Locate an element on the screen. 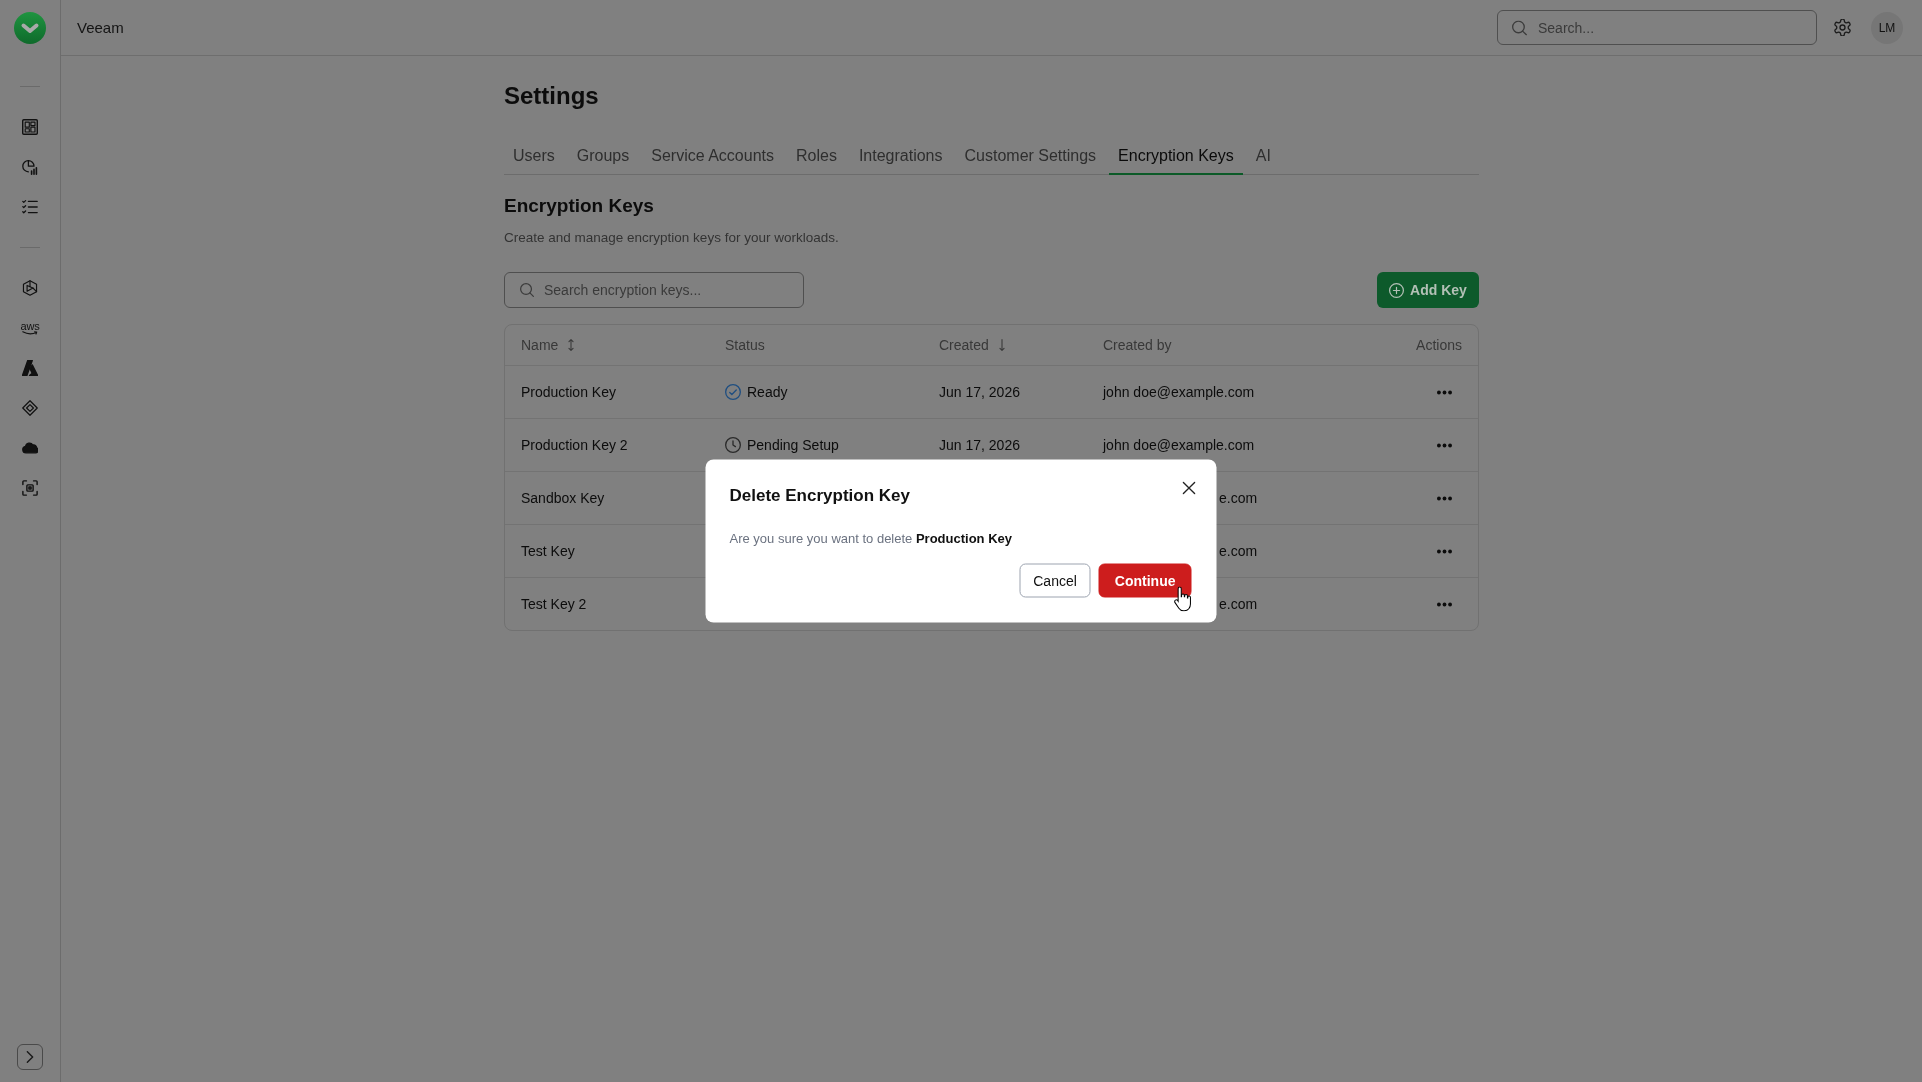 The width and height of the screenshot is (1922, 1082). status-label: Pending Setup is located at coordinates (793, 445).